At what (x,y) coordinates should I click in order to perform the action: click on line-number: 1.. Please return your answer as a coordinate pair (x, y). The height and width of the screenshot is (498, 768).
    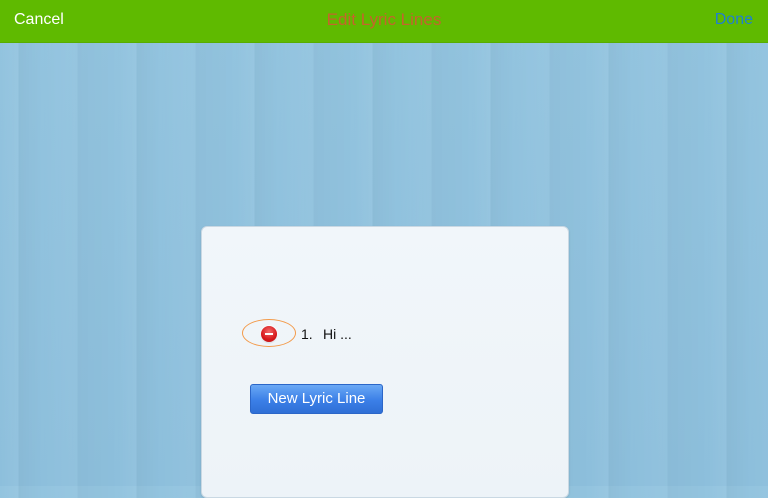
    Looking at the image, I should click on (307, 334).